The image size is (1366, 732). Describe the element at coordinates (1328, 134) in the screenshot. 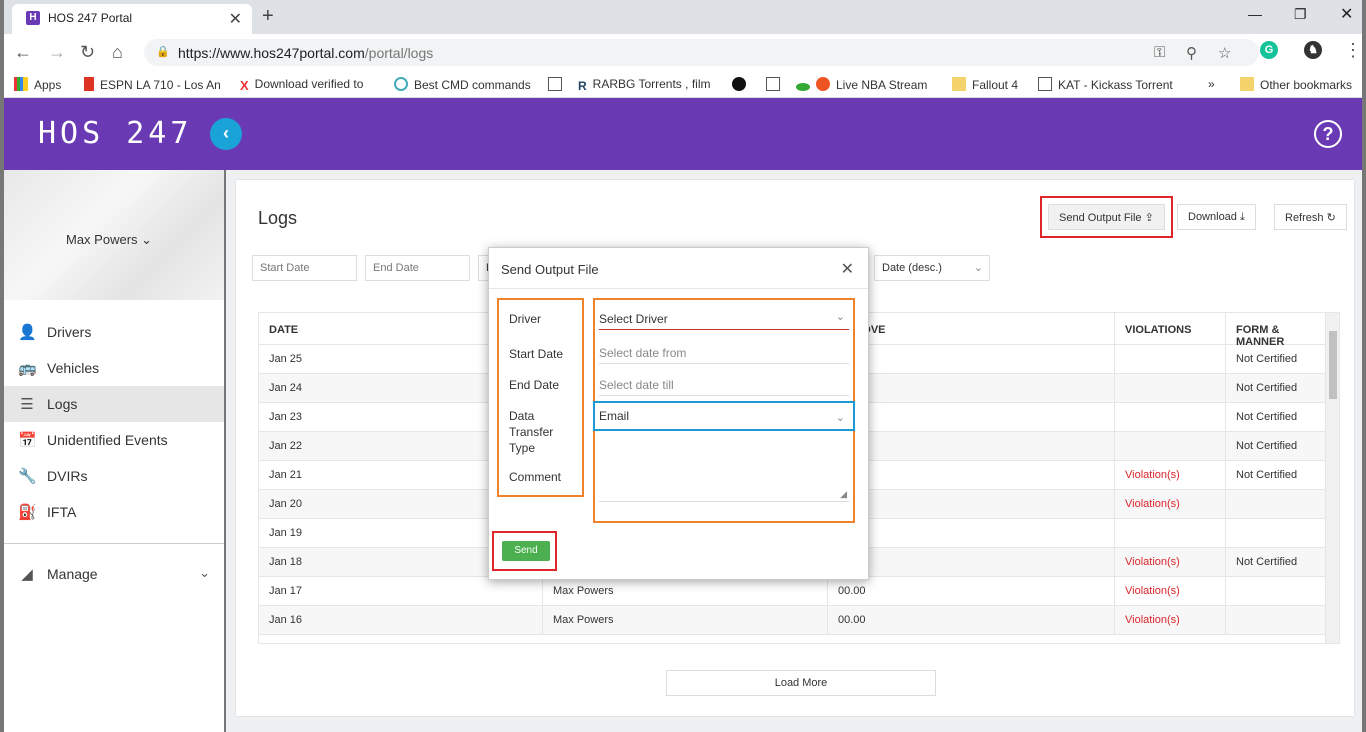

I see `help-icon: ?` at that location.